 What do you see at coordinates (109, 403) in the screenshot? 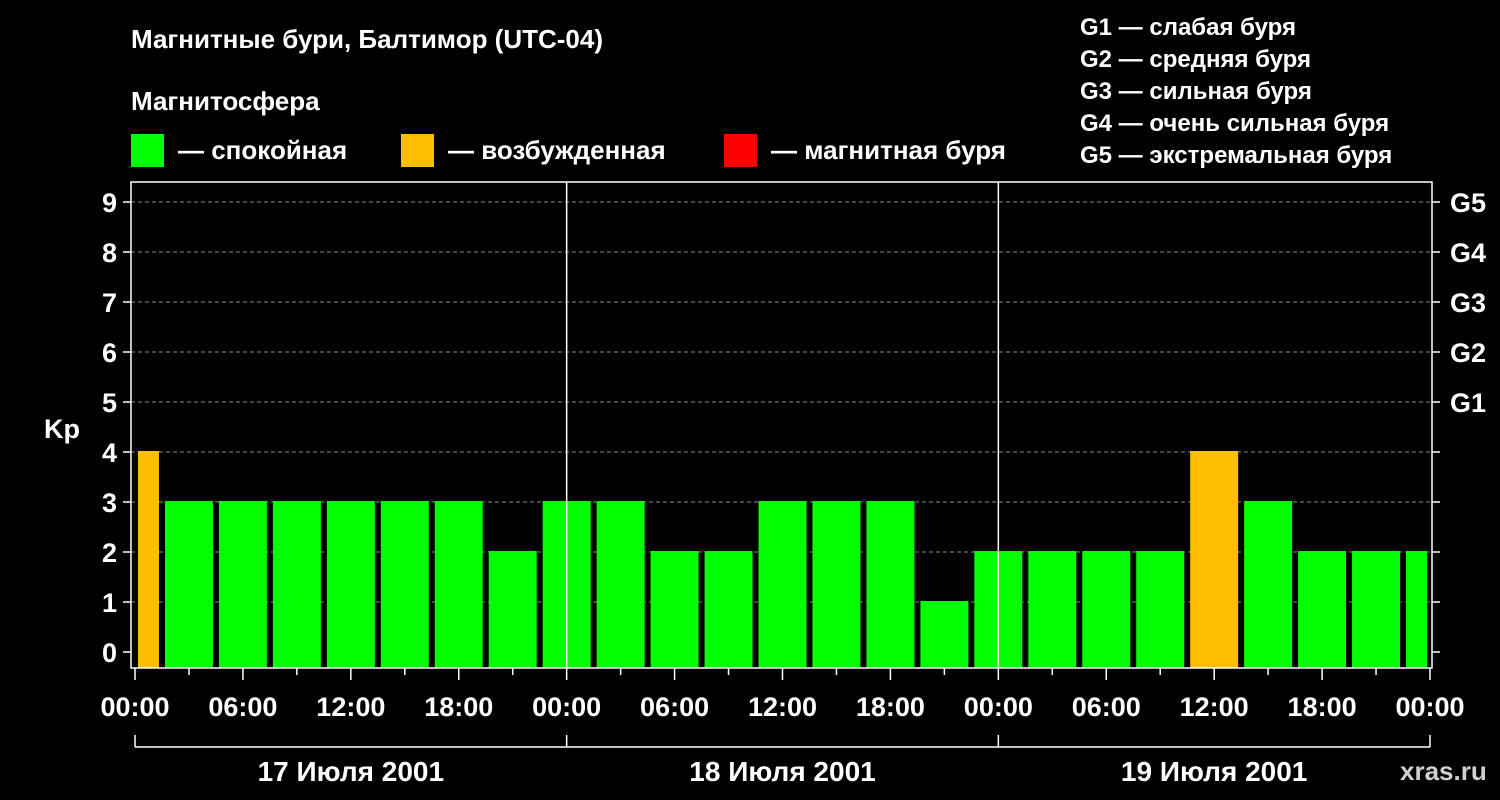
I see `y-tick-label: 5` at bounding box center [109, 403].